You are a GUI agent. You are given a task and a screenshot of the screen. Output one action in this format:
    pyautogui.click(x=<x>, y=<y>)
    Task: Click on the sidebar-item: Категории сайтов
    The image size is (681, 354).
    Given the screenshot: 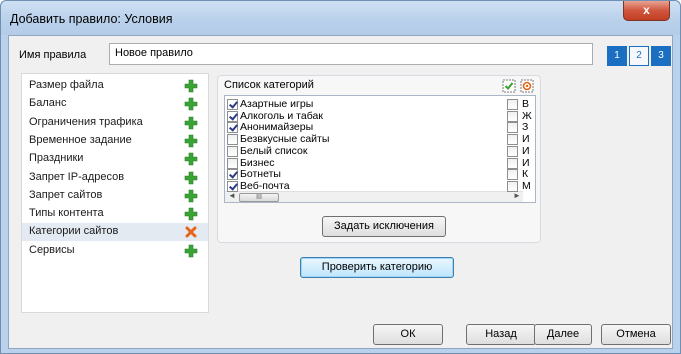 What is the action you would take?
    pyautogui.click(x=115, y=232)
    